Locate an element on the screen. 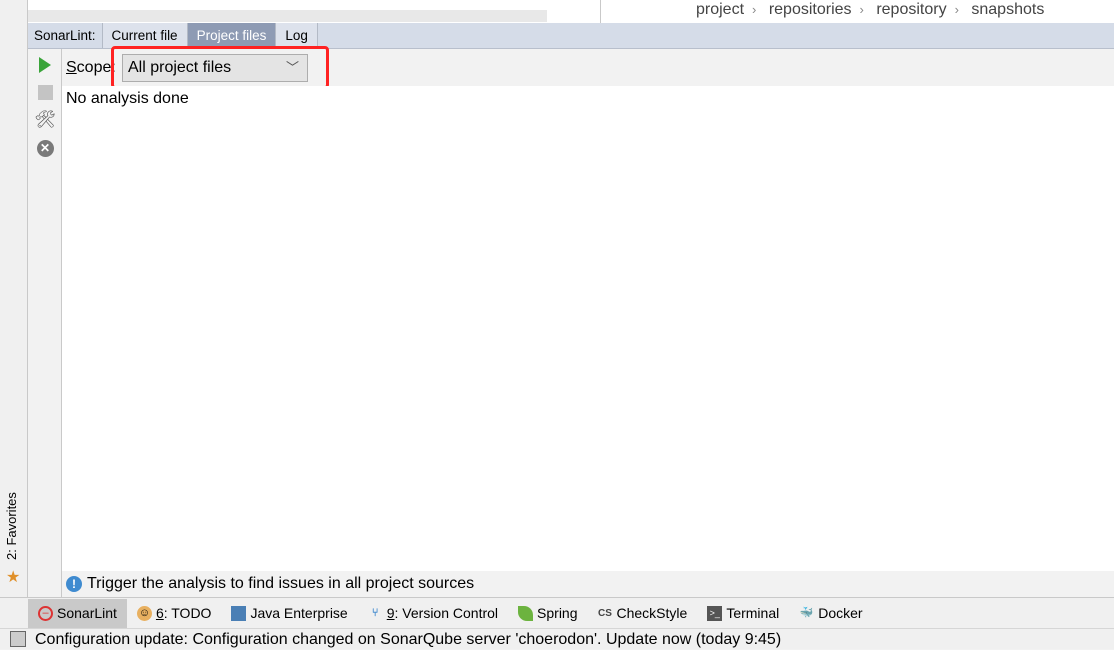 The height and width of the screenshot is (650, 1114). toolwindow-terminal: >_ Terminal is located at coordinates (743, 613).